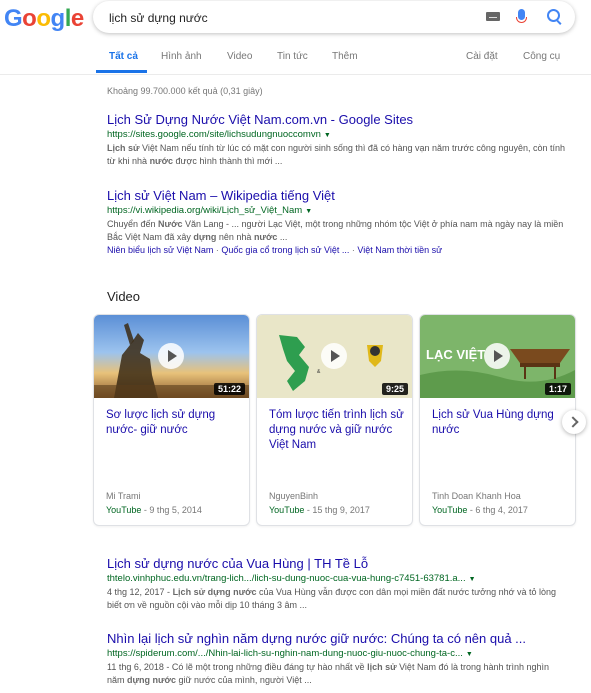  Describe the element at coordinates (456, 354) in the screenshot. I see `thumbnail-caption: LẠC VIỆT` at that location.